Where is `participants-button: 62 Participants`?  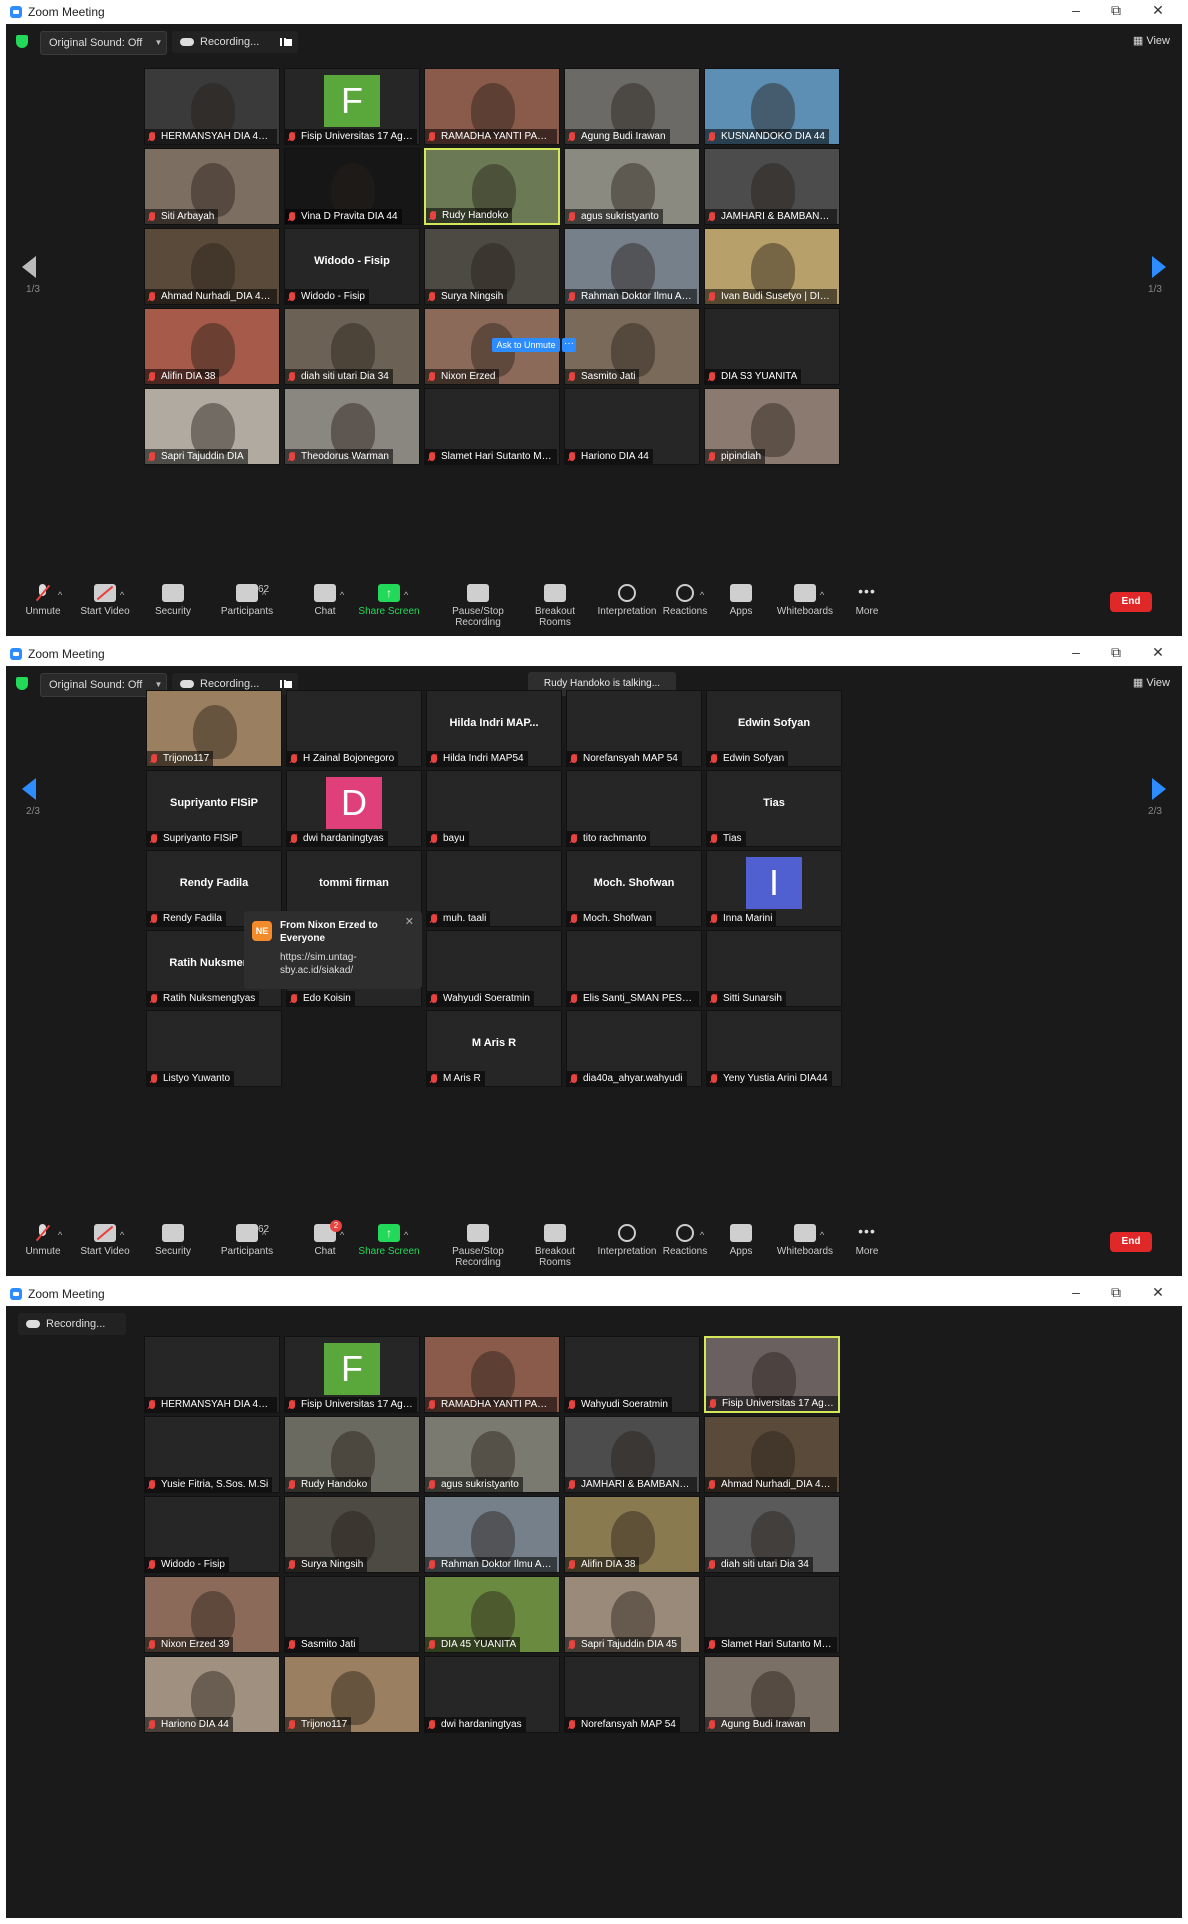 participants-button: 62 Participants is located at coordinates (247, 1240).